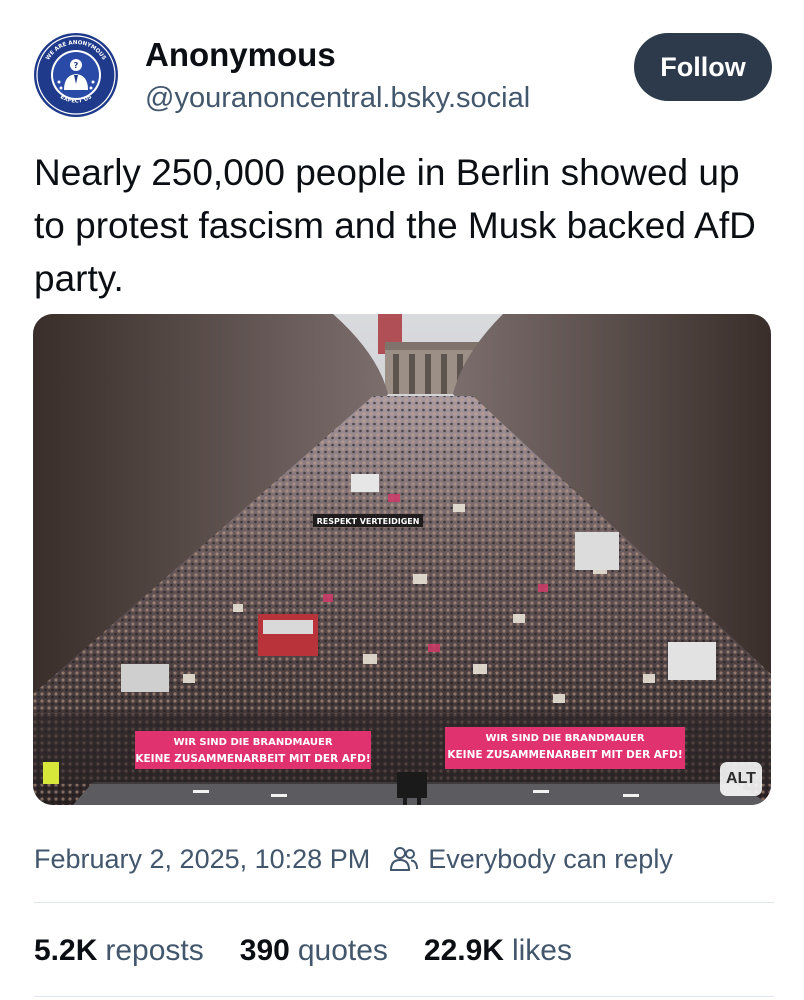 The height and width of the screenshot is (1000, 804). What do you see at coordinates (202, 859) in the screenshot?
I see `post-timestamp: February 2, 2025, 10:28 PM` at bounding box center [202, 859].